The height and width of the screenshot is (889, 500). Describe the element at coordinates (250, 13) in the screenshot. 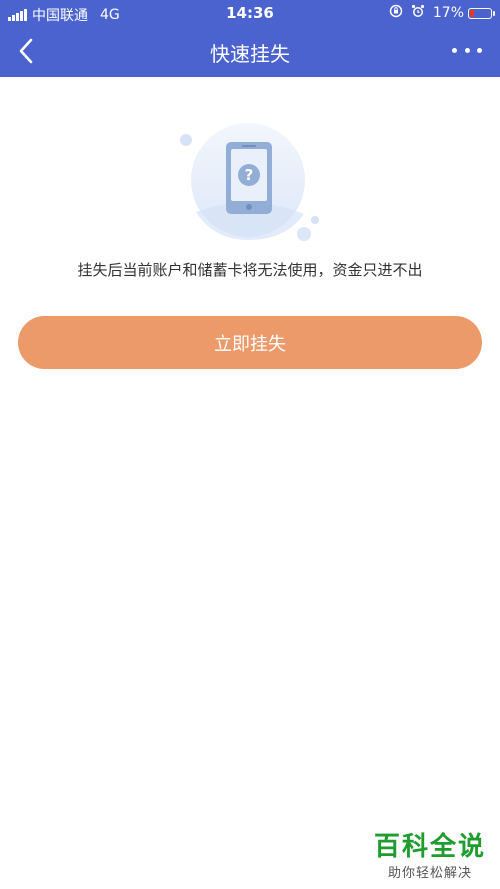

I see `status-bar: 中国联通 4G 14:36 17%` at that location.